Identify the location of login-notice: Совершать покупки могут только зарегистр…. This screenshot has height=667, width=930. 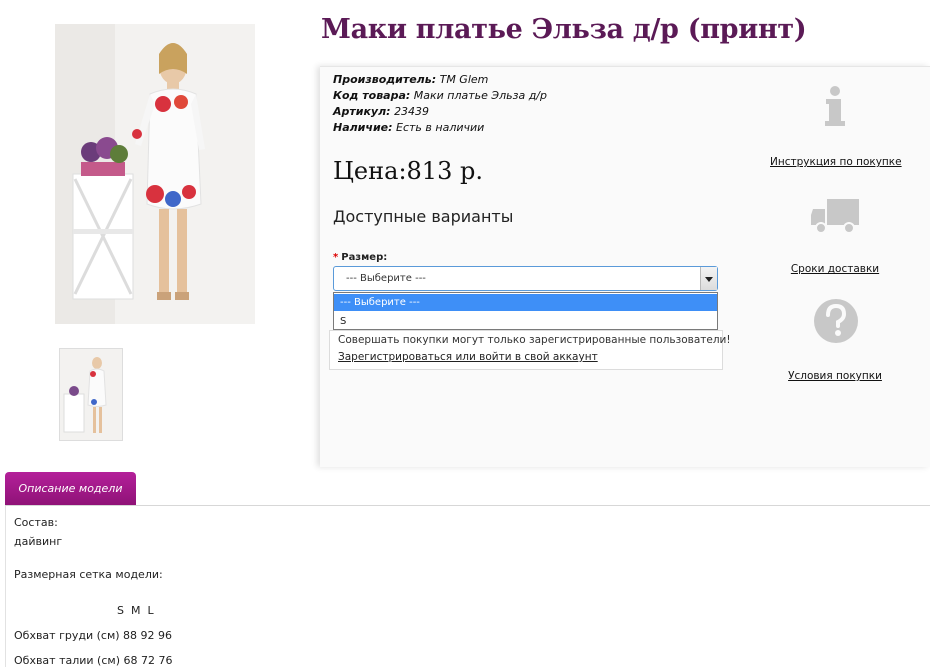
(530, 350).